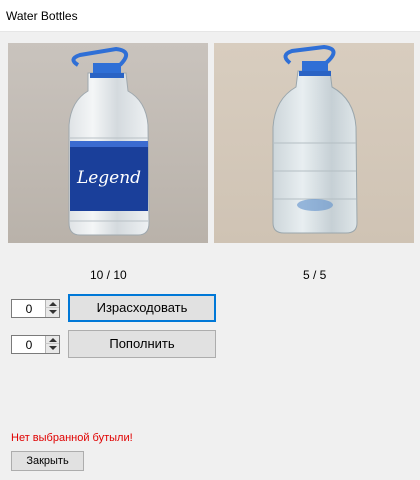  I want to click on bottle-count-2: 5 / 5, so click(315, 275).